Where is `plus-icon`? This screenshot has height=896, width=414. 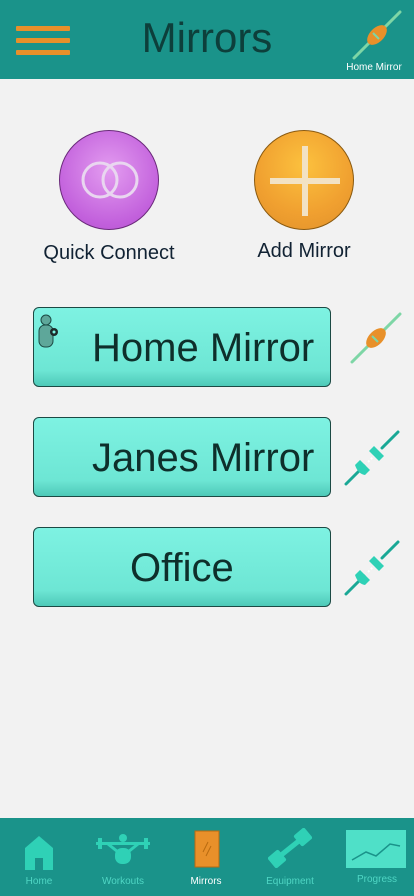 plus-icon is located at coordinates (305, 181).